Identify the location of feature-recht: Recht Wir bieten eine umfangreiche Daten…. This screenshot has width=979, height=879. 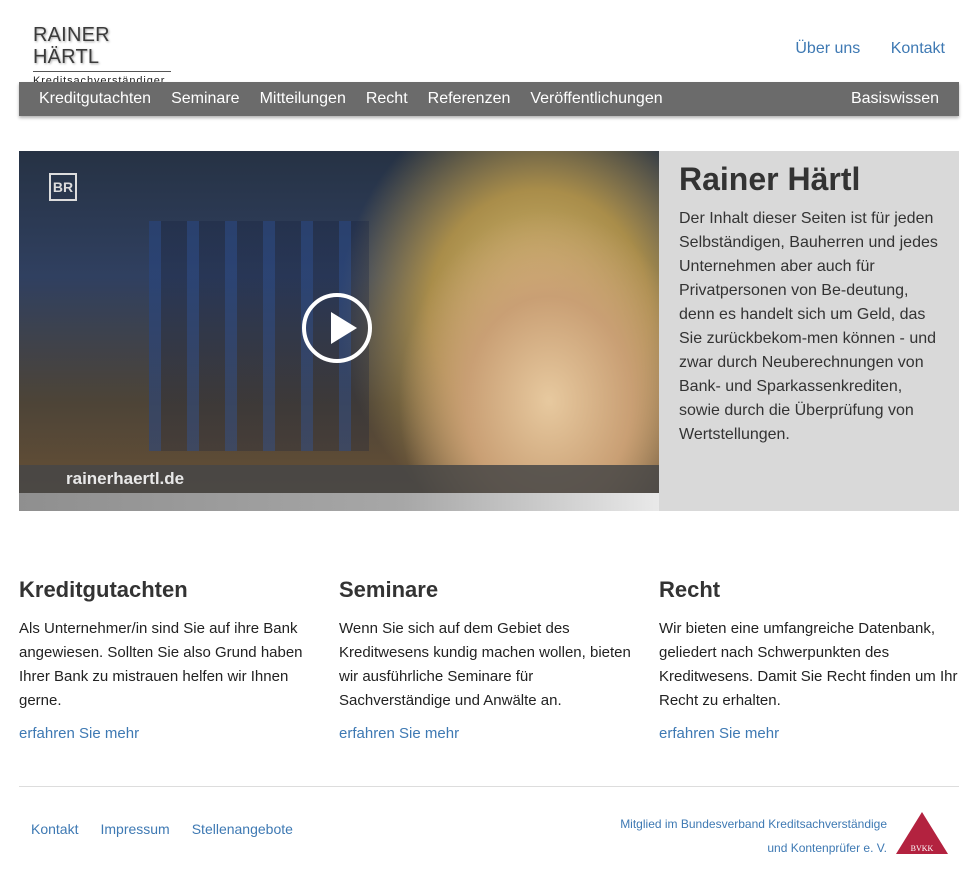
(809, 658).